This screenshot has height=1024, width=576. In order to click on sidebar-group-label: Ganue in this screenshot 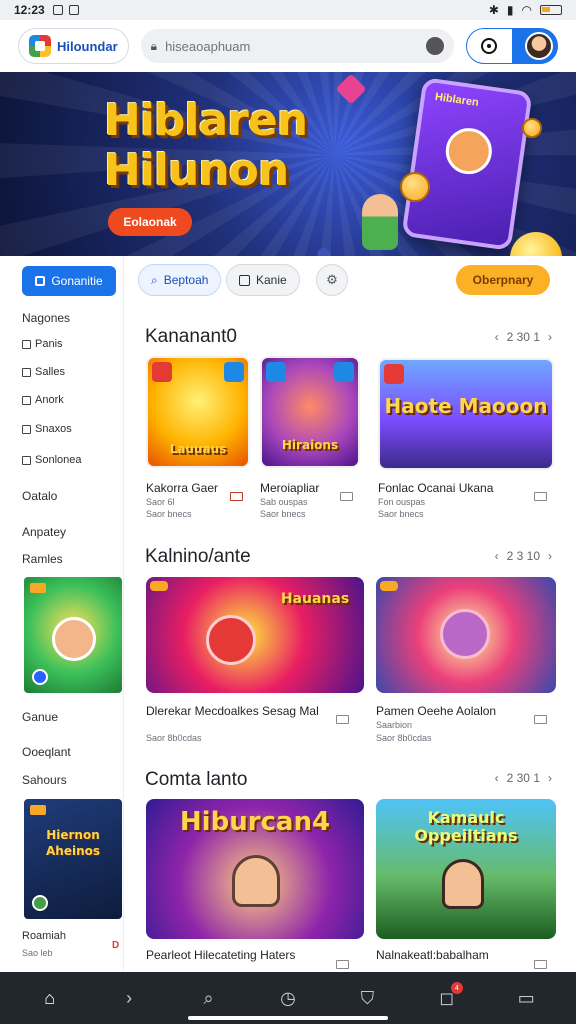, I will do `click(40, 717)`.